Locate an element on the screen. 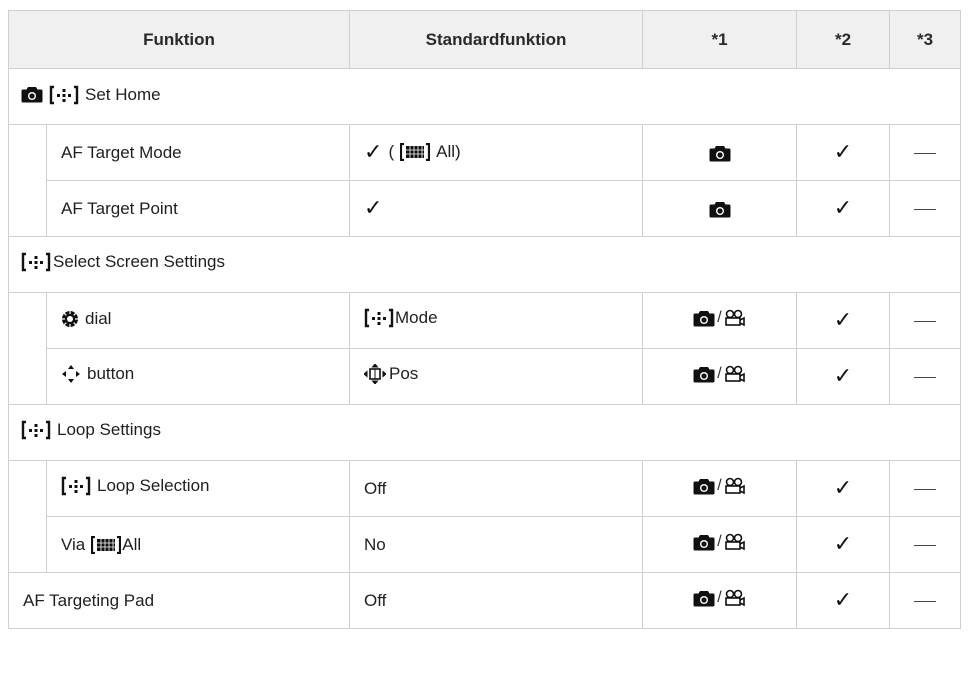  row-name: button is located at coordinates (111, 373).